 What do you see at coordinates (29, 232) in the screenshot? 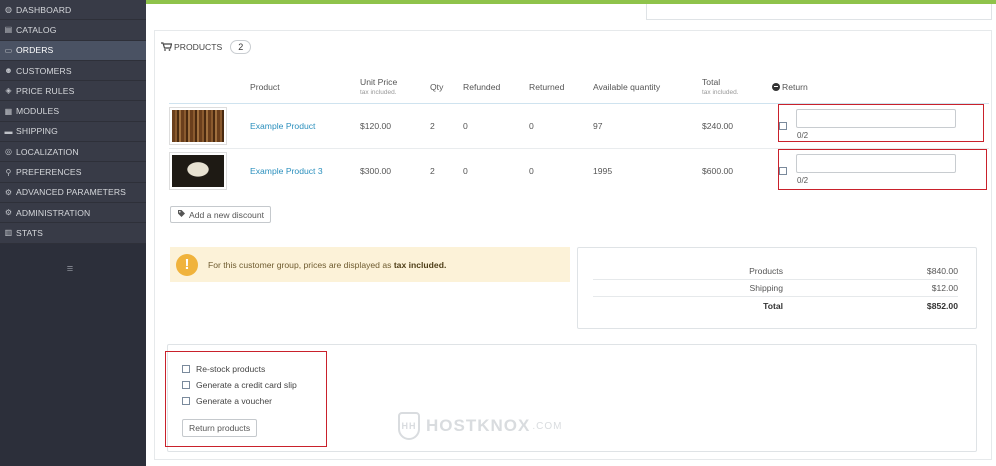
I see `sidebar-item-label: STATS` at bounding box center [29, 232].